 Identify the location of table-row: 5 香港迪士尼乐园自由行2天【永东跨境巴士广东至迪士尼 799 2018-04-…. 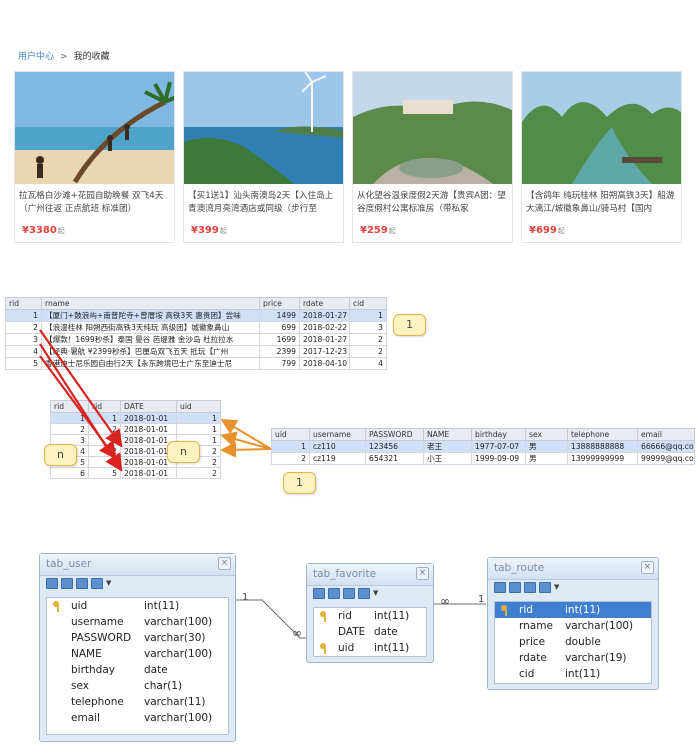
(196, 363).